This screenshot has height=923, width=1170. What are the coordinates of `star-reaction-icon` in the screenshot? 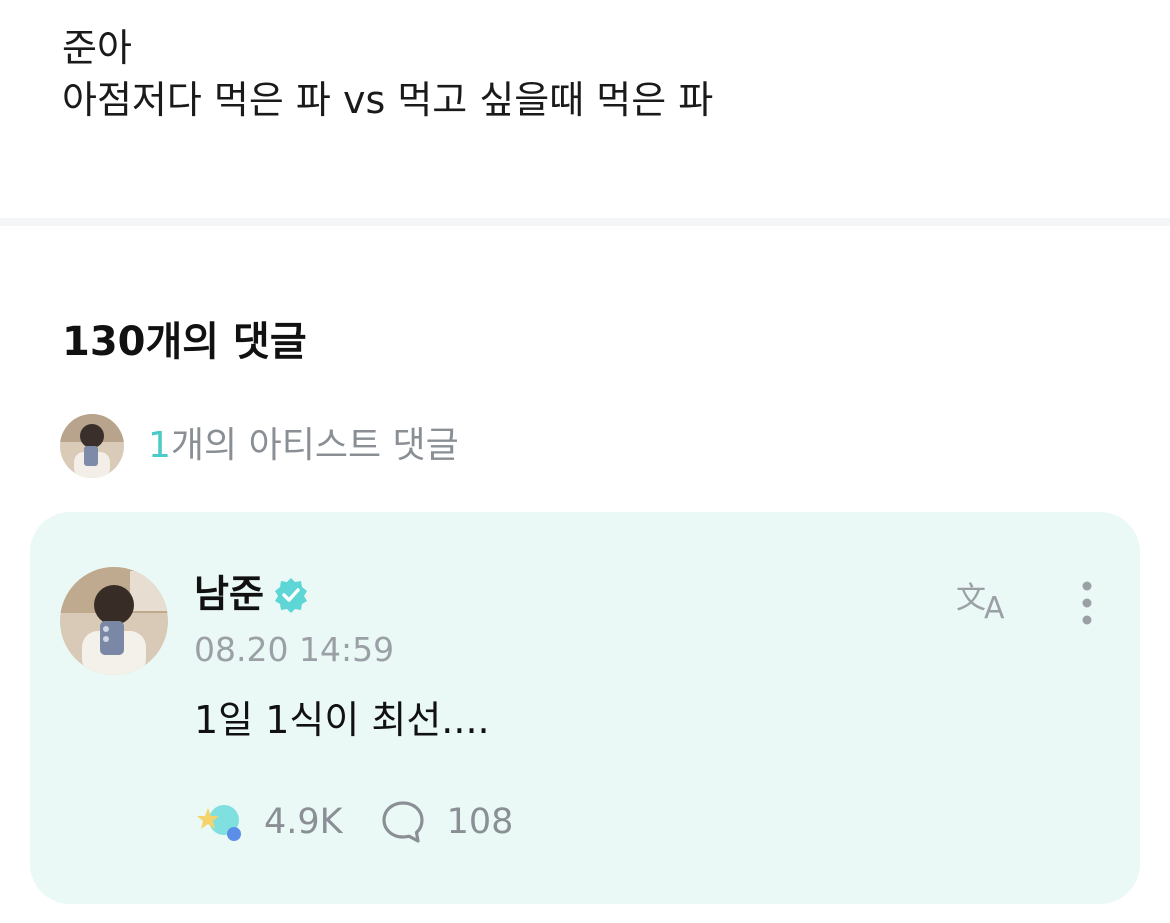 It's located at (220, 822).